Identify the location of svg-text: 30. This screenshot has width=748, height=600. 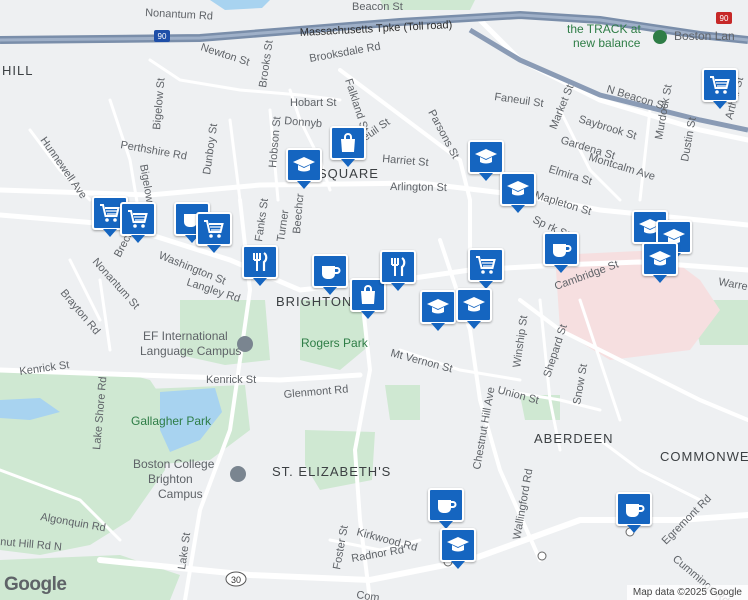
(236, 580).